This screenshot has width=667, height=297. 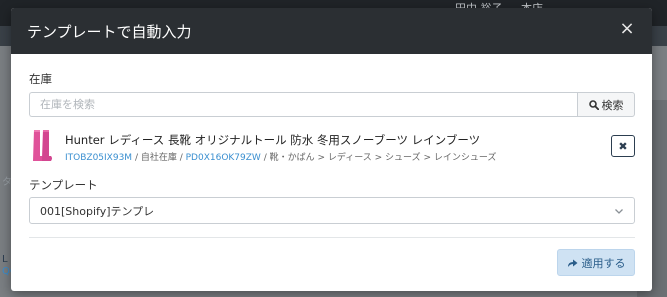 I want to click on template-select: 001[Shopify]テンプレ, so click(x=332, y=210).